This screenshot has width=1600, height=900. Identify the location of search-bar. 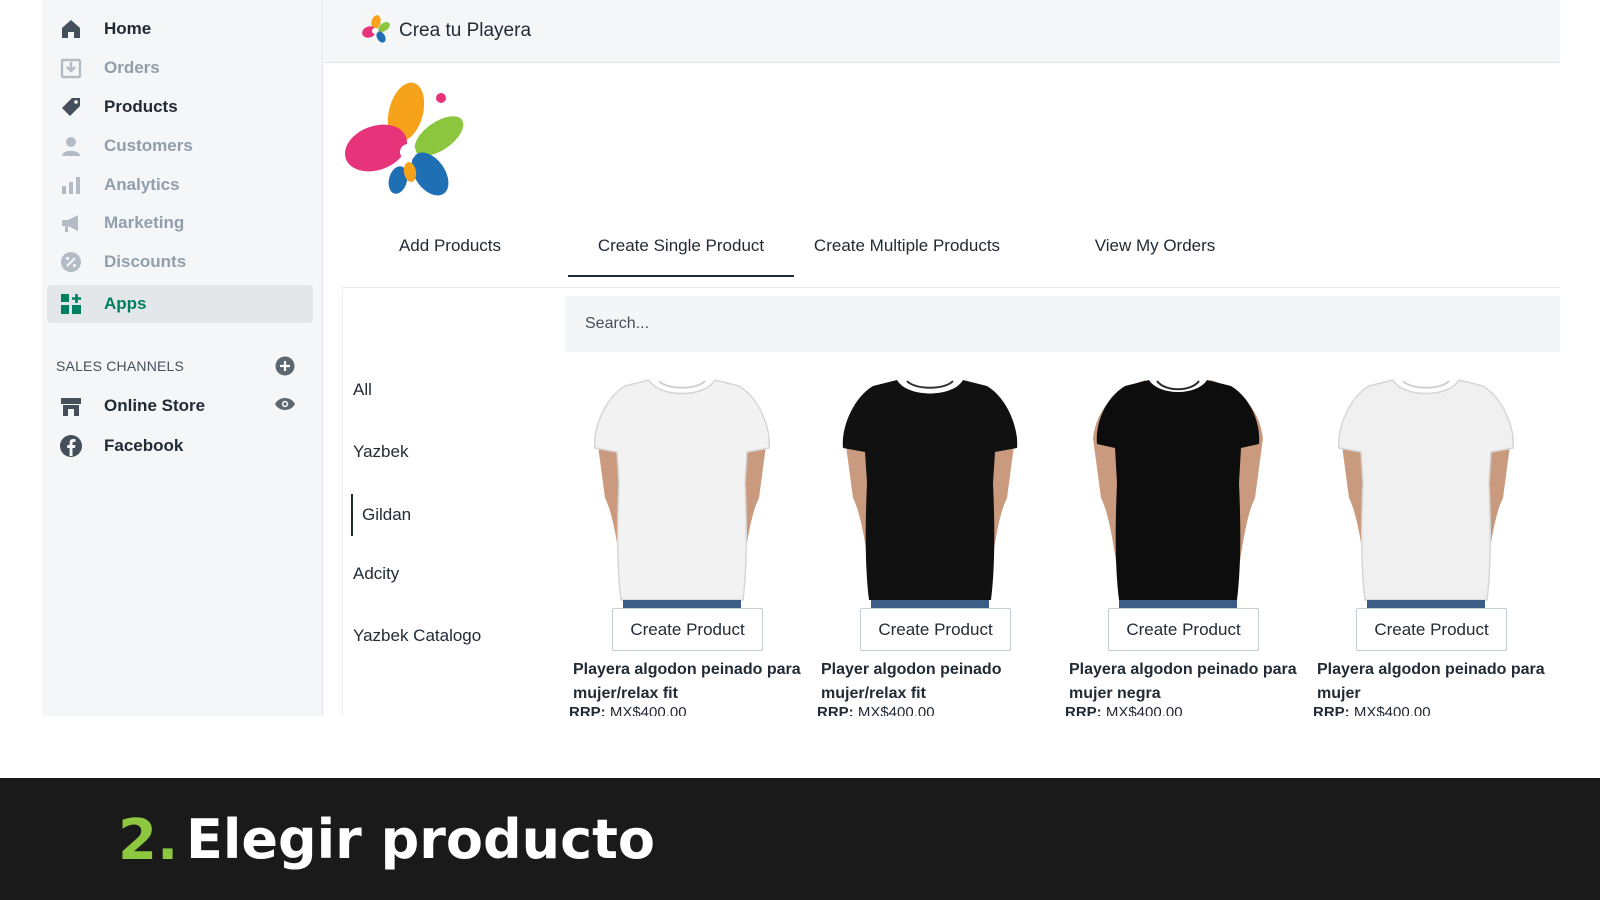
(1062, 324).